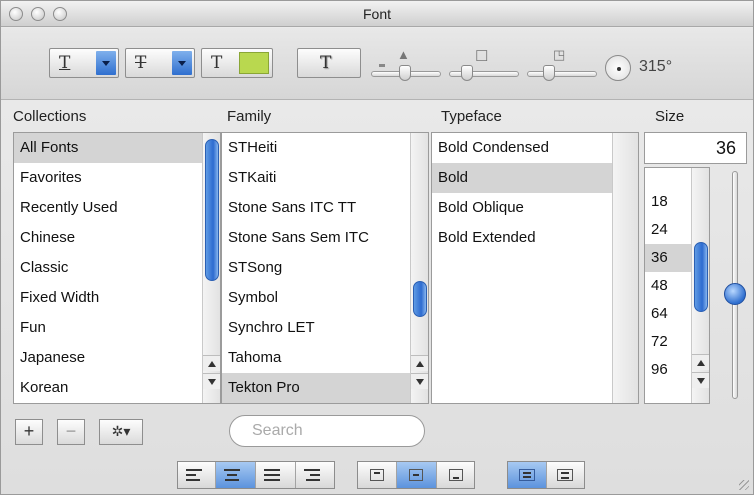 The width and height of the screenshot is (754, 495). I want to click on text-shadow-button: T, so click(329, 63).